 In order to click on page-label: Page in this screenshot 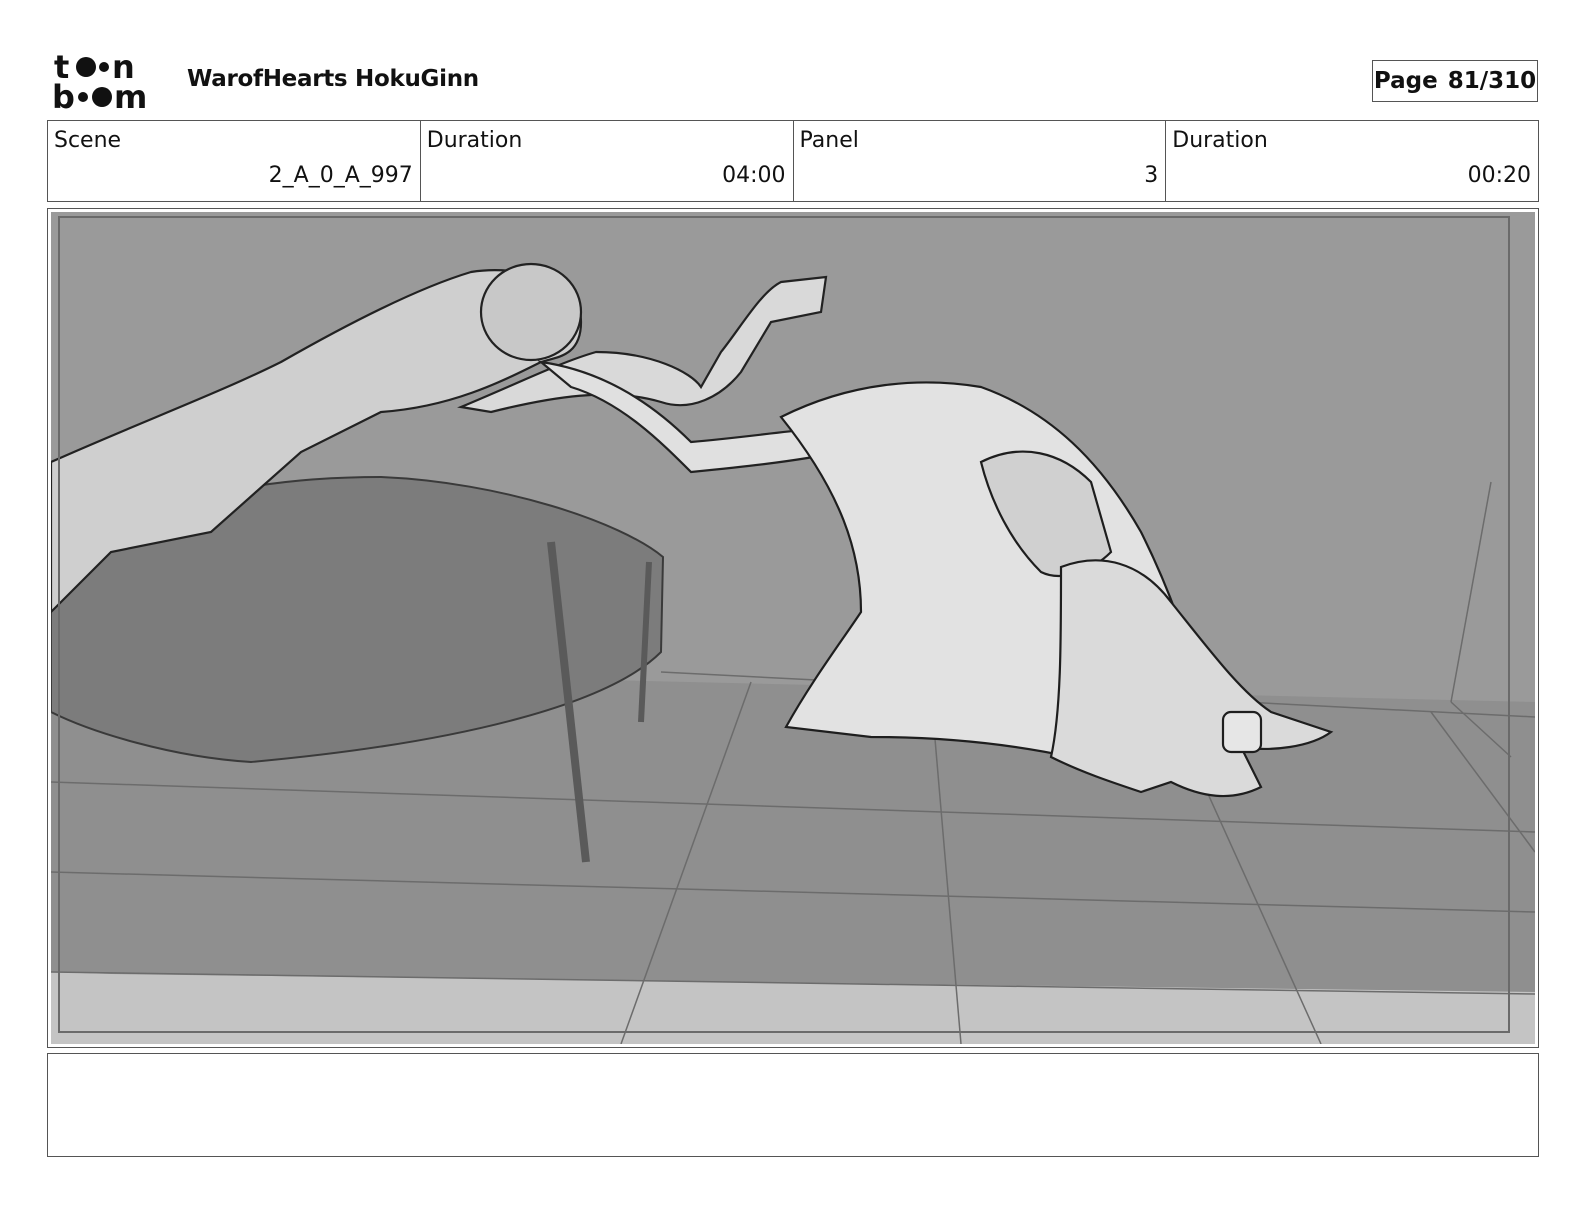, I will do `click(1405, 81)`.